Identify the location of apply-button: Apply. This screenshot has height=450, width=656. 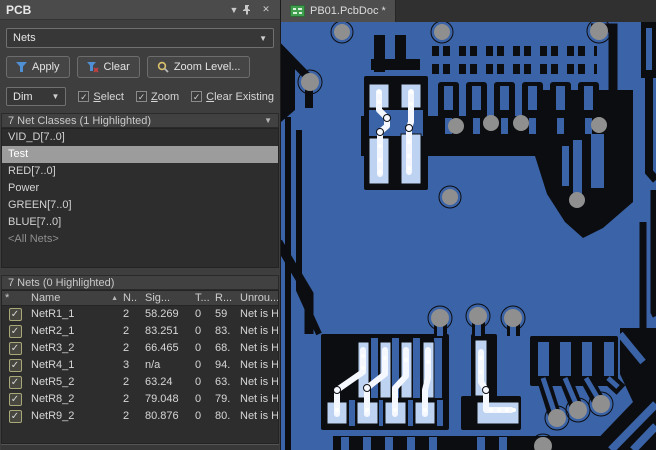
(38, 67).